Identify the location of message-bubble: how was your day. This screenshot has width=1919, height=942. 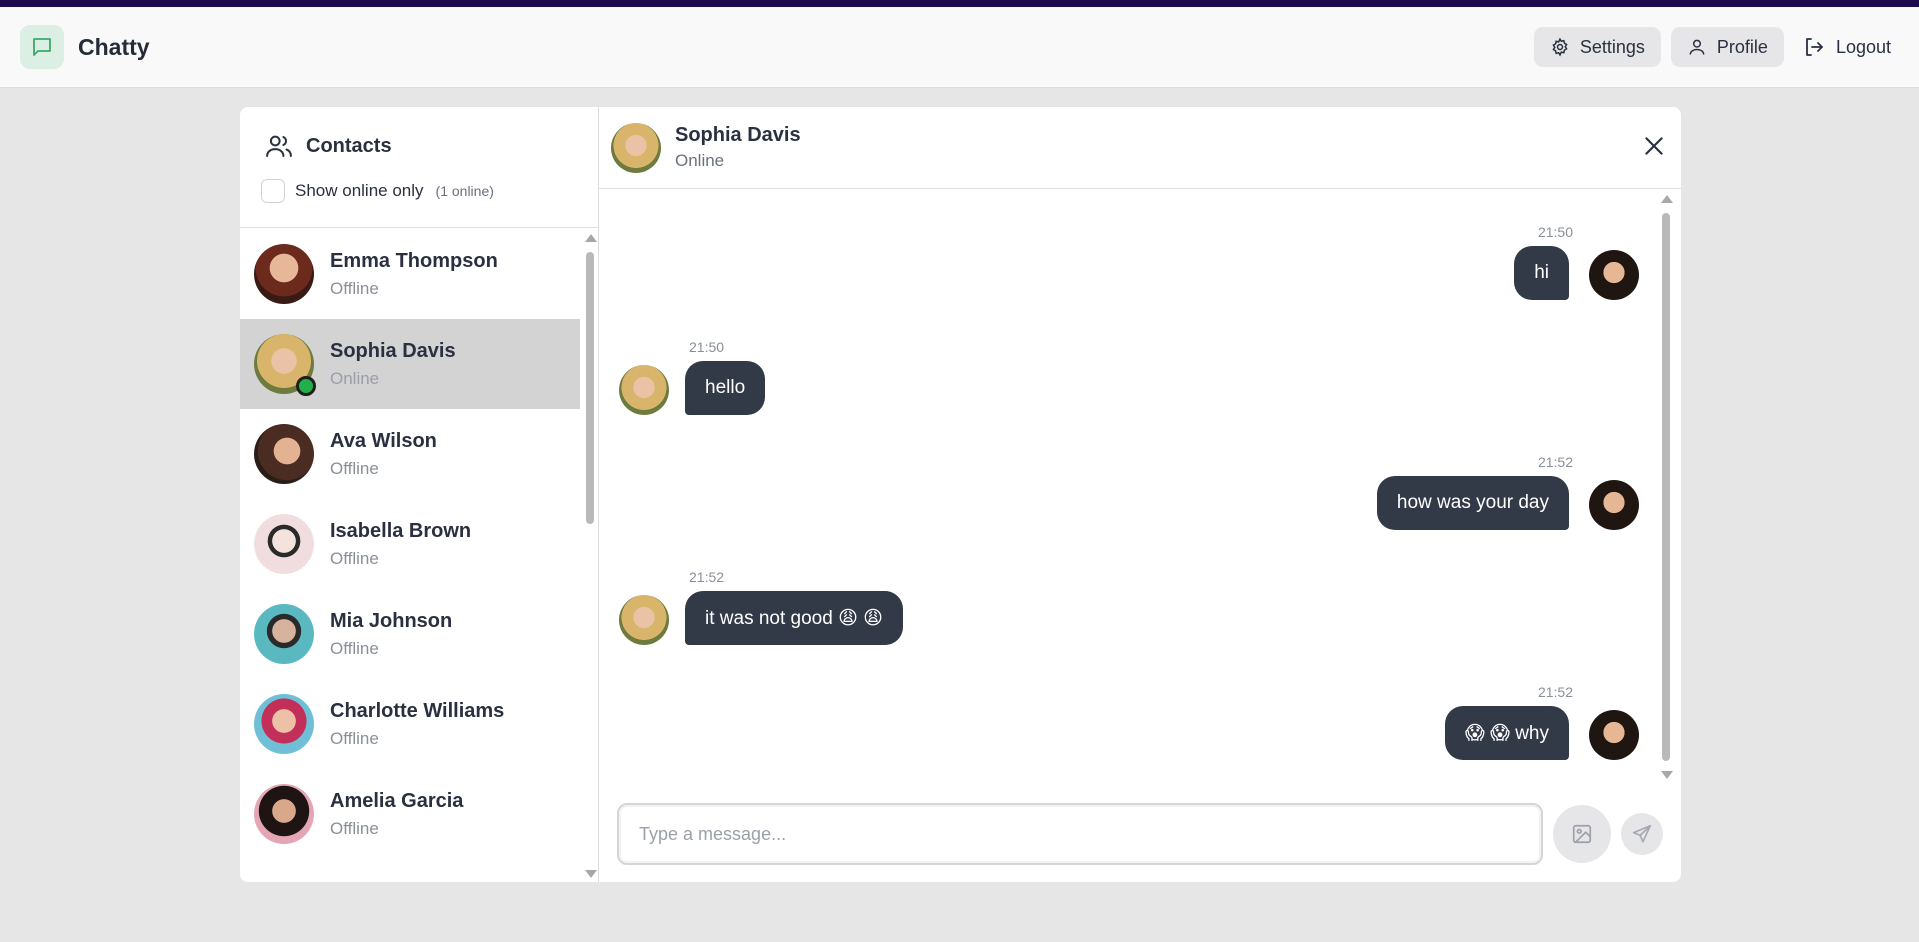
(1472, 503).